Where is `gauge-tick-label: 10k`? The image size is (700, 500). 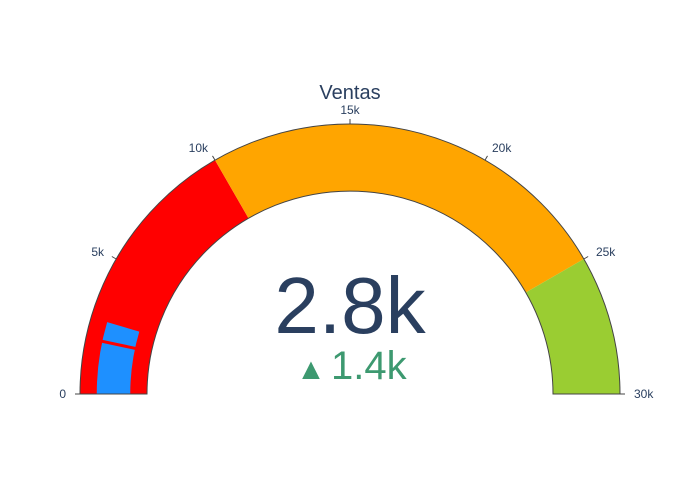 gauge-tick-label: 10k is located at coordinates (199, 148).